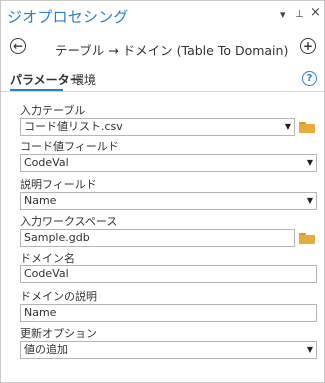 The image size is (325, 383). Describe the element at coordinates (168, 350) in the screenshot. I see `update-option-dropdown: 値の追加 ▼` at that location.